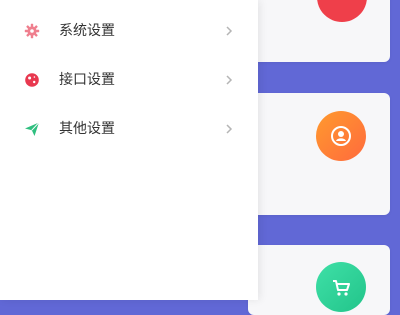 This screenshot has width=400, height=315. I want to click on planet-icon, so click(32, 80).